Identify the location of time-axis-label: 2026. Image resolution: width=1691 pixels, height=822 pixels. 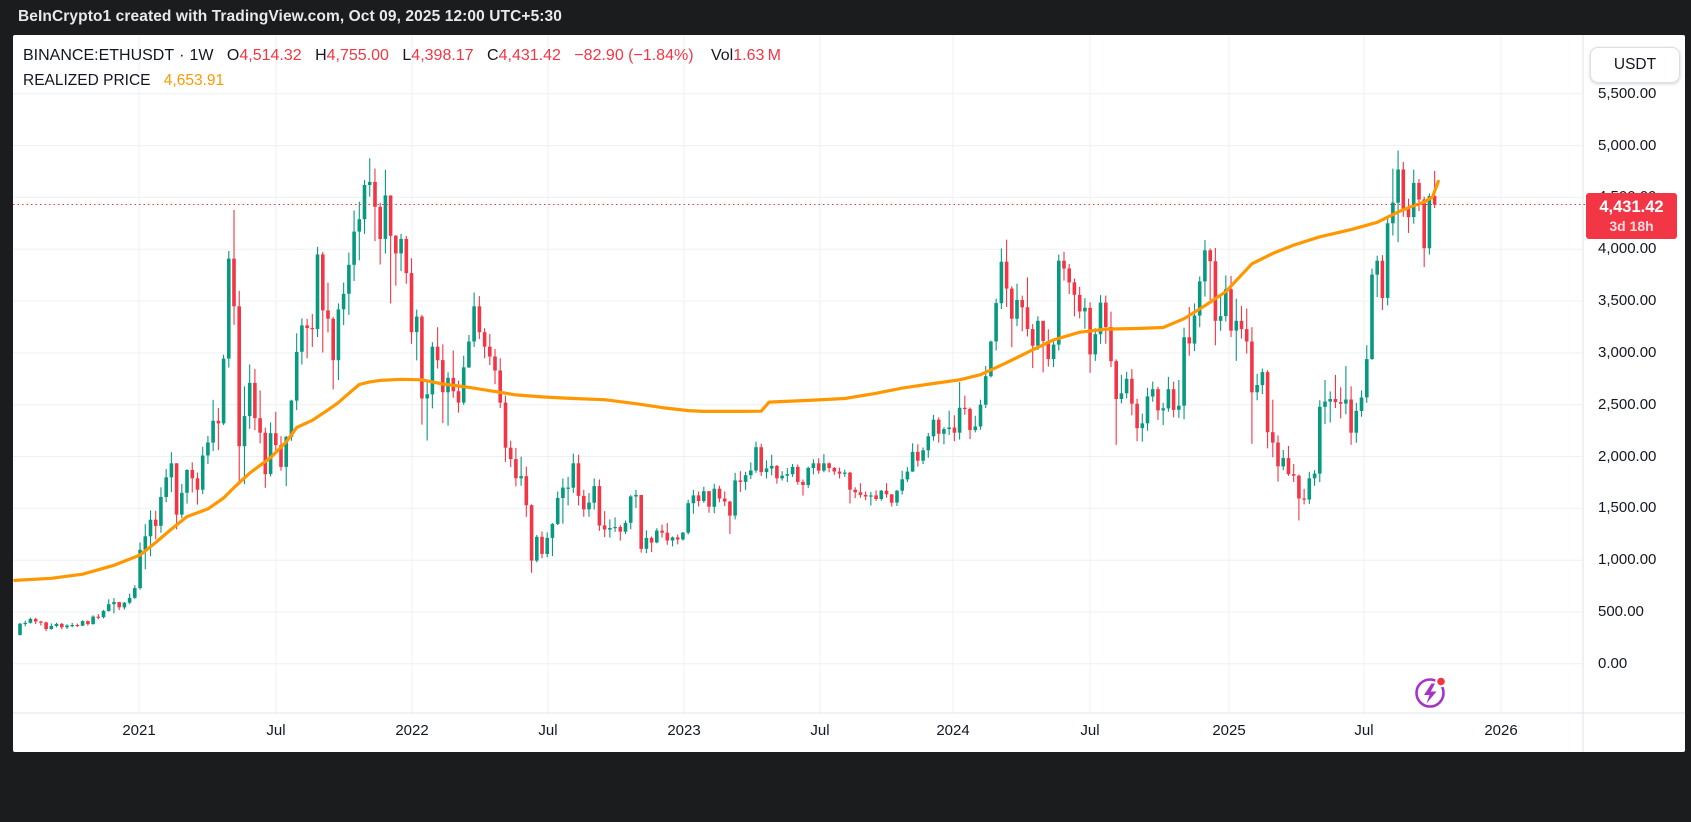
(1501, 730).